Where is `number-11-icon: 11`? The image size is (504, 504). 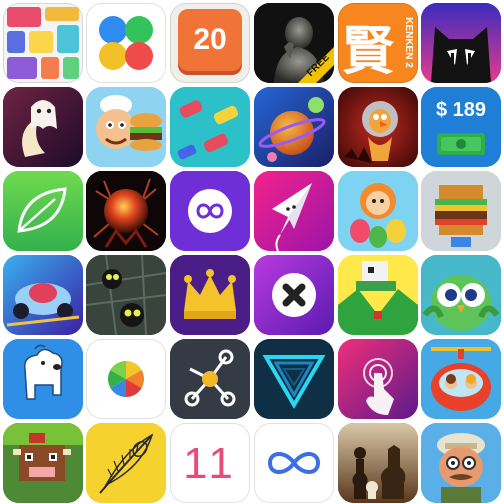 number-11-icon: 11 is located at coordinates (210, 463).